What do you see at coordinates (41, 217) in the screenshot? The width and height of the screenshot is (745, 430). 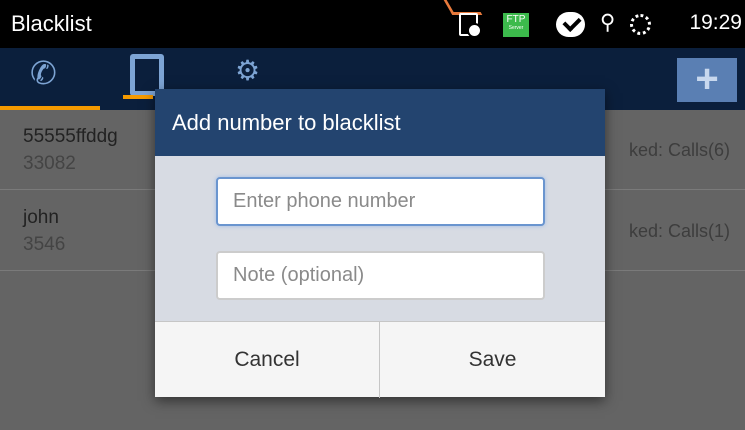 I see `entry-name: john` at bounding box center [41, 217].